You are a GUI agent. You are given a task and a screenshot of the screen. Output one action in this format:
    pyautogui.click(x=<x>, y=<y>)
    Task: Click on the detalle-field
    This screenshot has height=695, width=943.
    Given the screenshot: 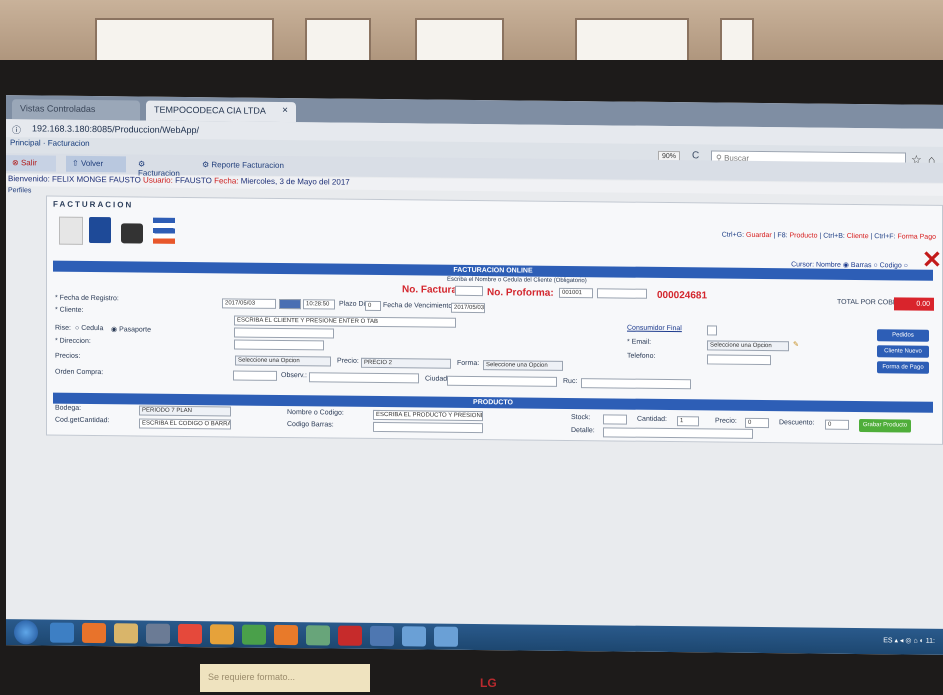 What is the action you would take?
    pyautogui.click(x=678, y=433)
    